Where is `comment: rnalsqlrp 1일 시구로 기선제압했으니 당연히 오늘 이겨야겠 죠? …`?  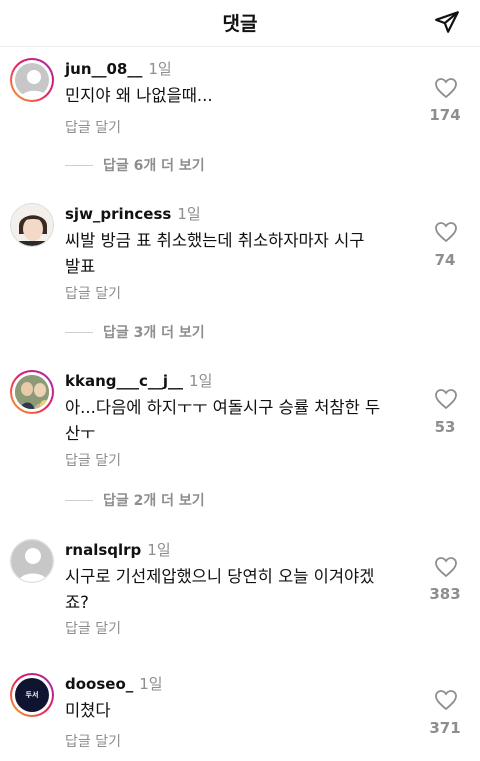 comment: rnalsqlrp 1일 시구로 기선제압했으니 당연히 오늘 이겨야겠 죠? … is located at coordinates (240, 594).